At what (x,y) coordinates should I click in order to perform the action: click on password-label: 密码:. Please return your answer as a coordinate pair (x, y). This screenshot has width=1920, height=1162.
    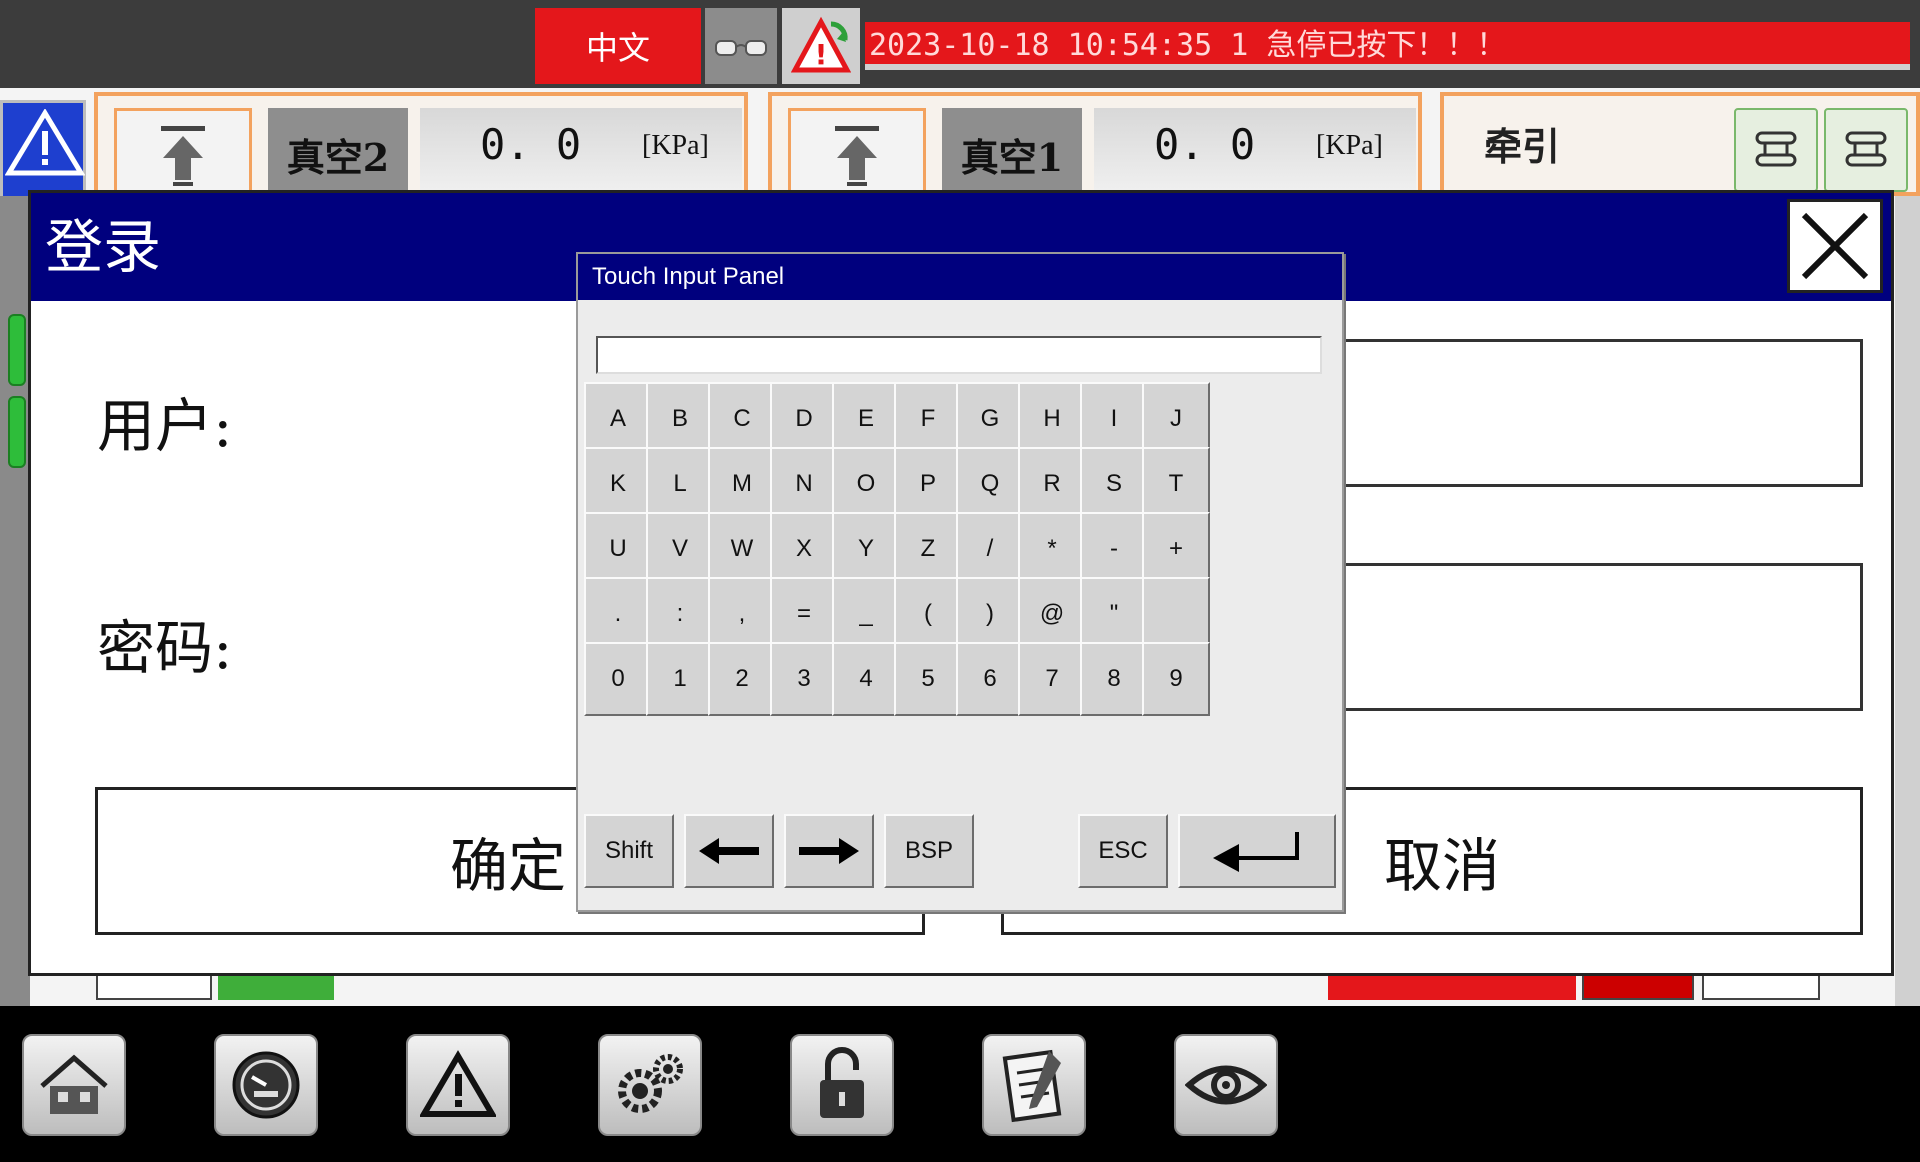
    Looking at the image, I should click on (165, 648).